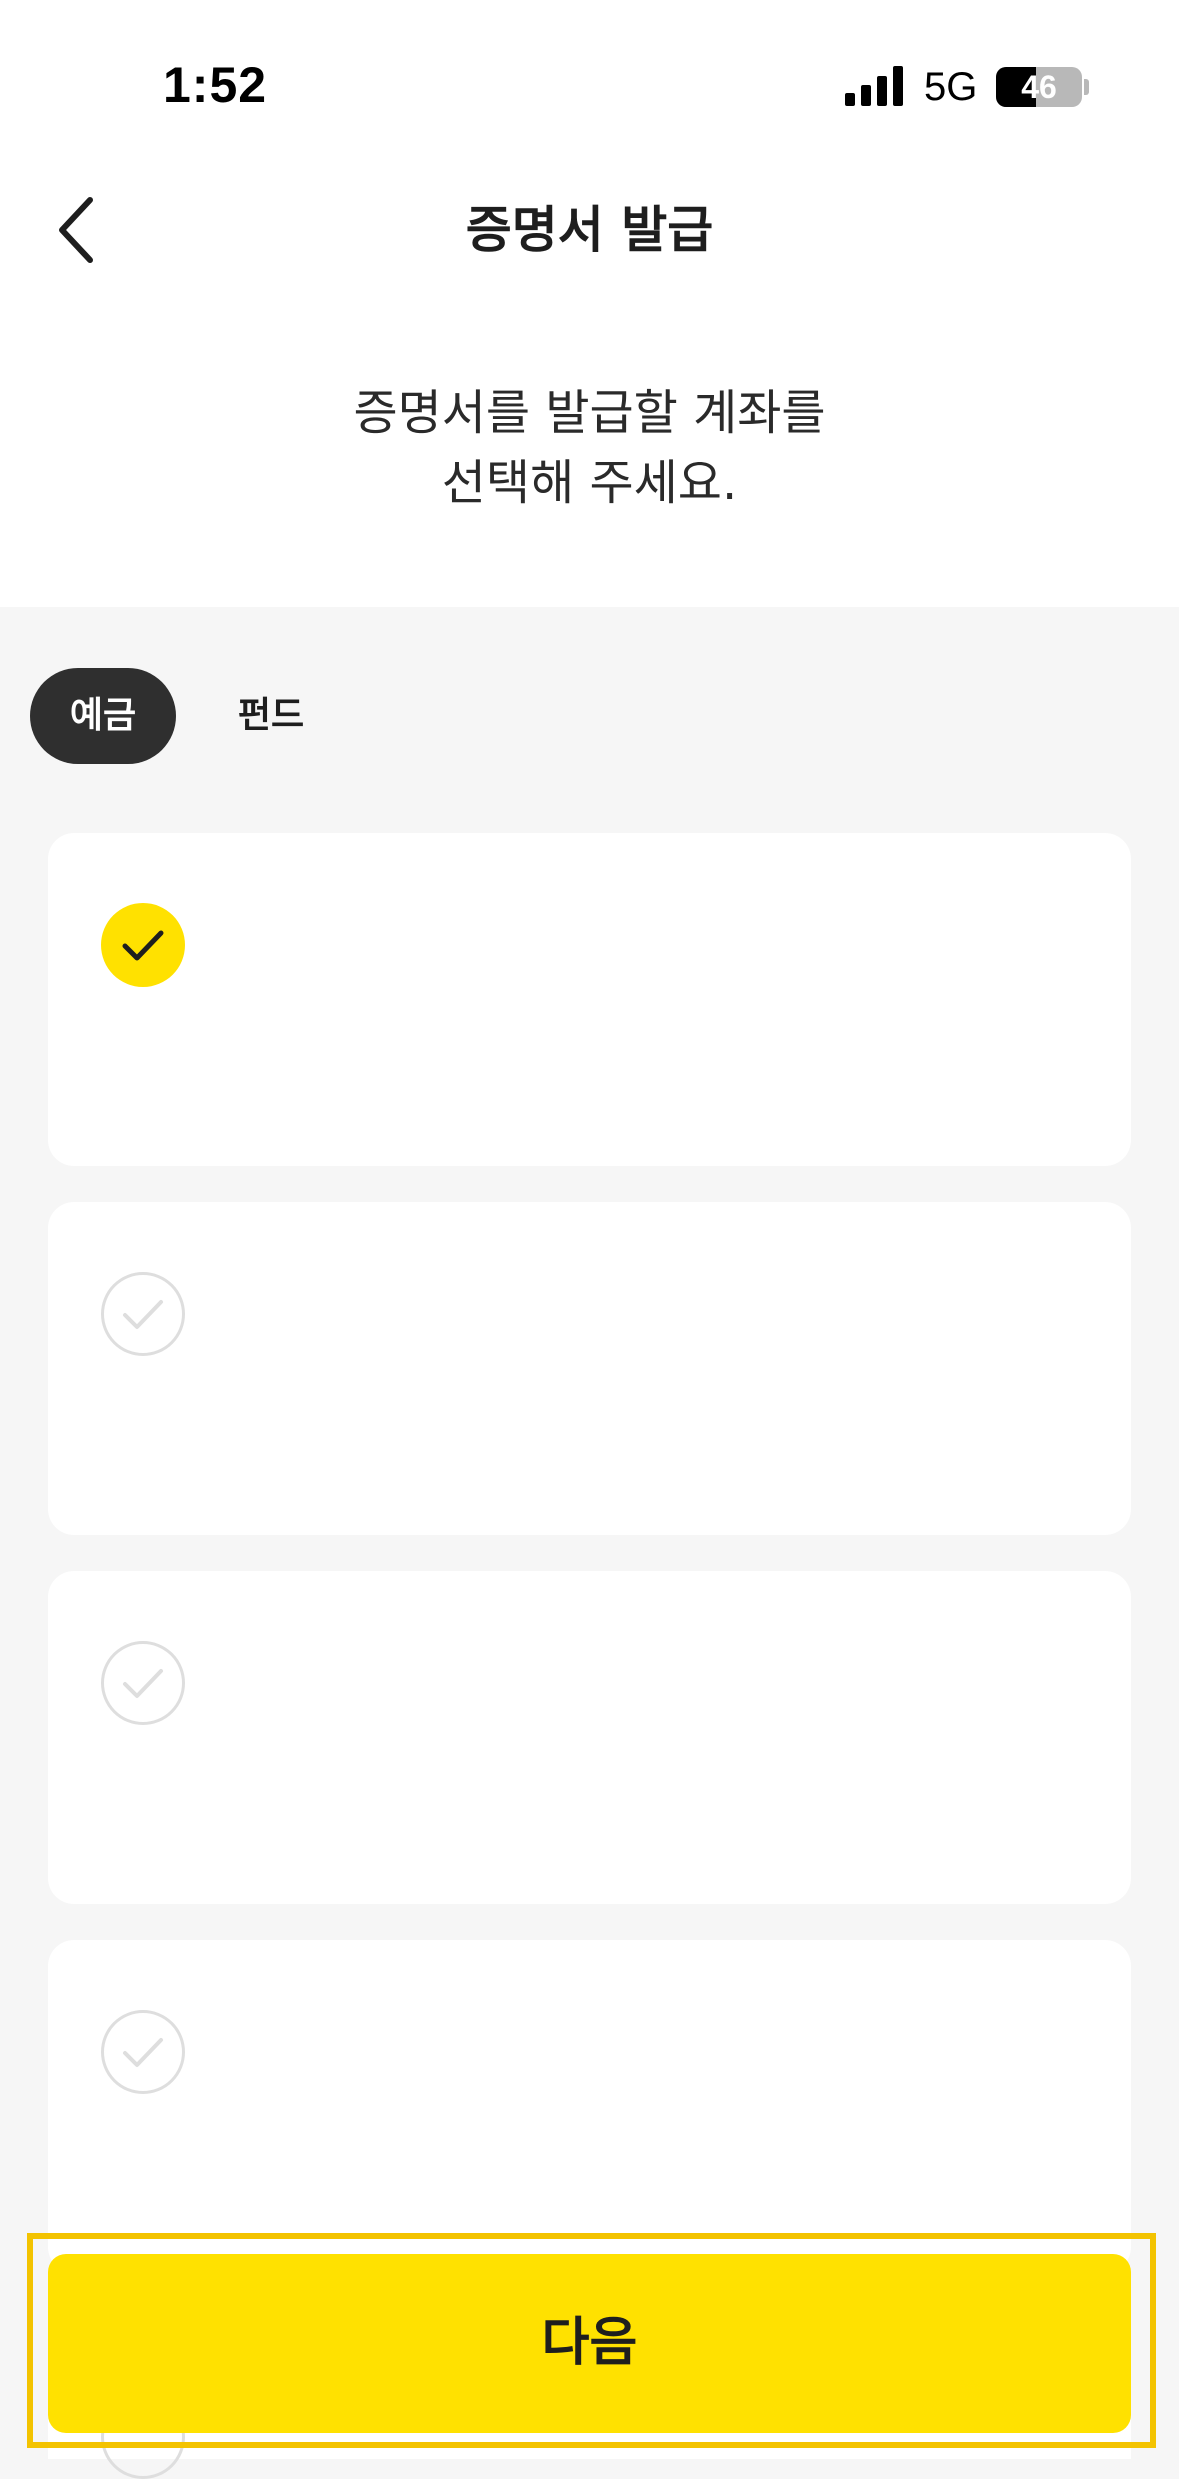 The image size is (1179, 2479). Describe the element at coordinates (215, 85) in the screenshot. I see `status-time: 1:52` at that location.